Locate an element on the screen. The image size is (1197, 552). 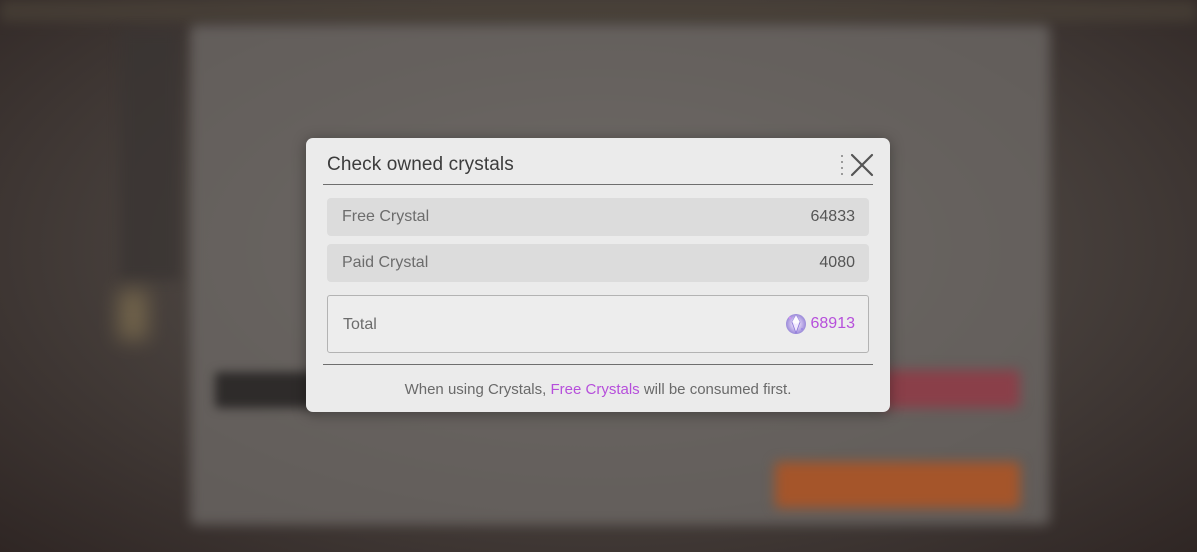
total-amount: 68913 is located at coordinates (820, 324).